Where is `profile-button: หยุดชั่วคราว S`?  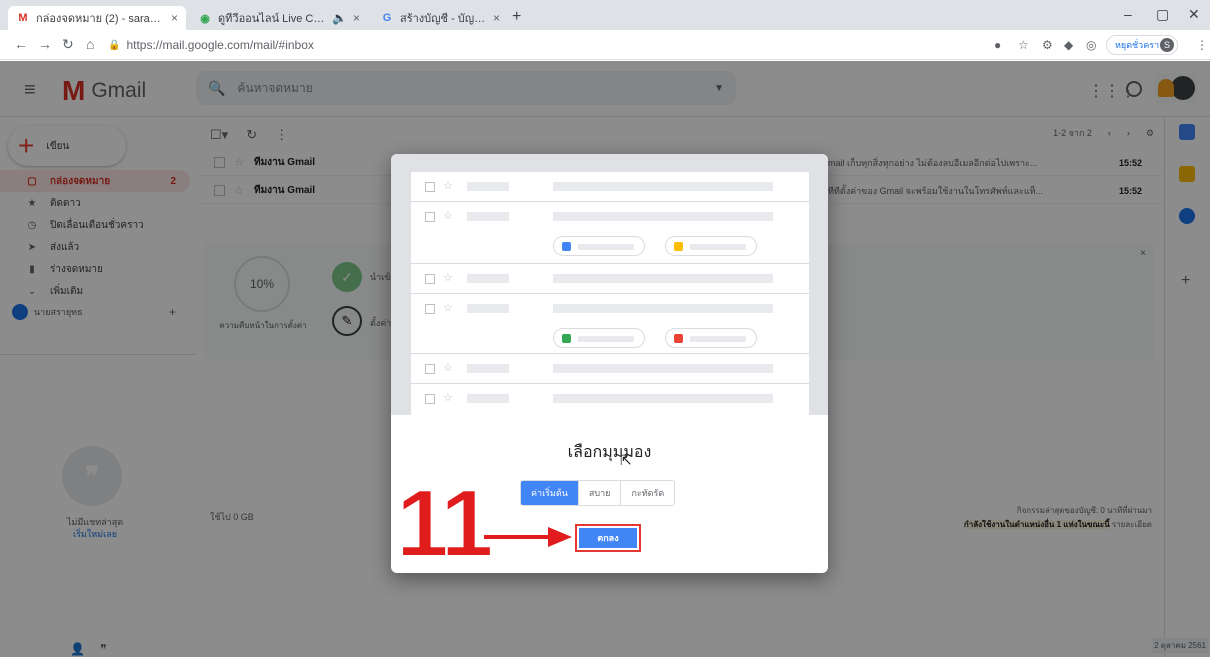
profile-button: หยุดชั่วคราว S is located at coordinates (1142, 45).